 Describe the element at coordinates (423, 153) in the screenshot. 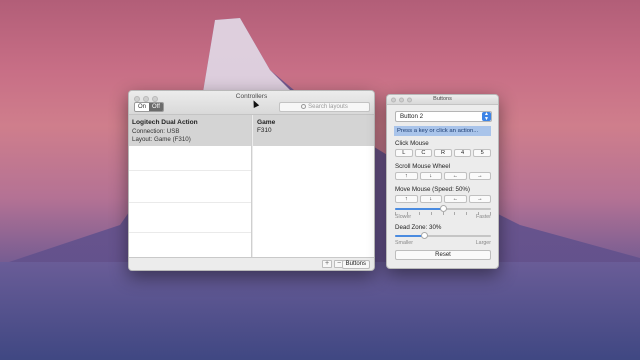

I see `click-center-button: C` at that location.